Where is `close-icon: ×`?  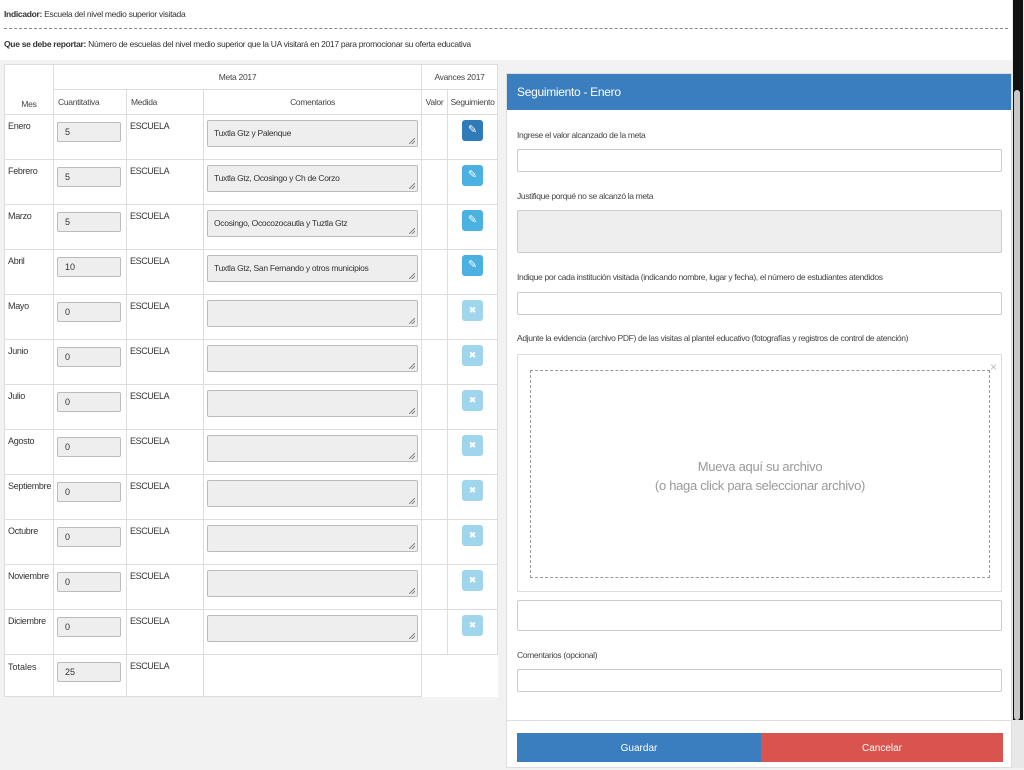 close-icon: × is located at coordinates (993, 367).